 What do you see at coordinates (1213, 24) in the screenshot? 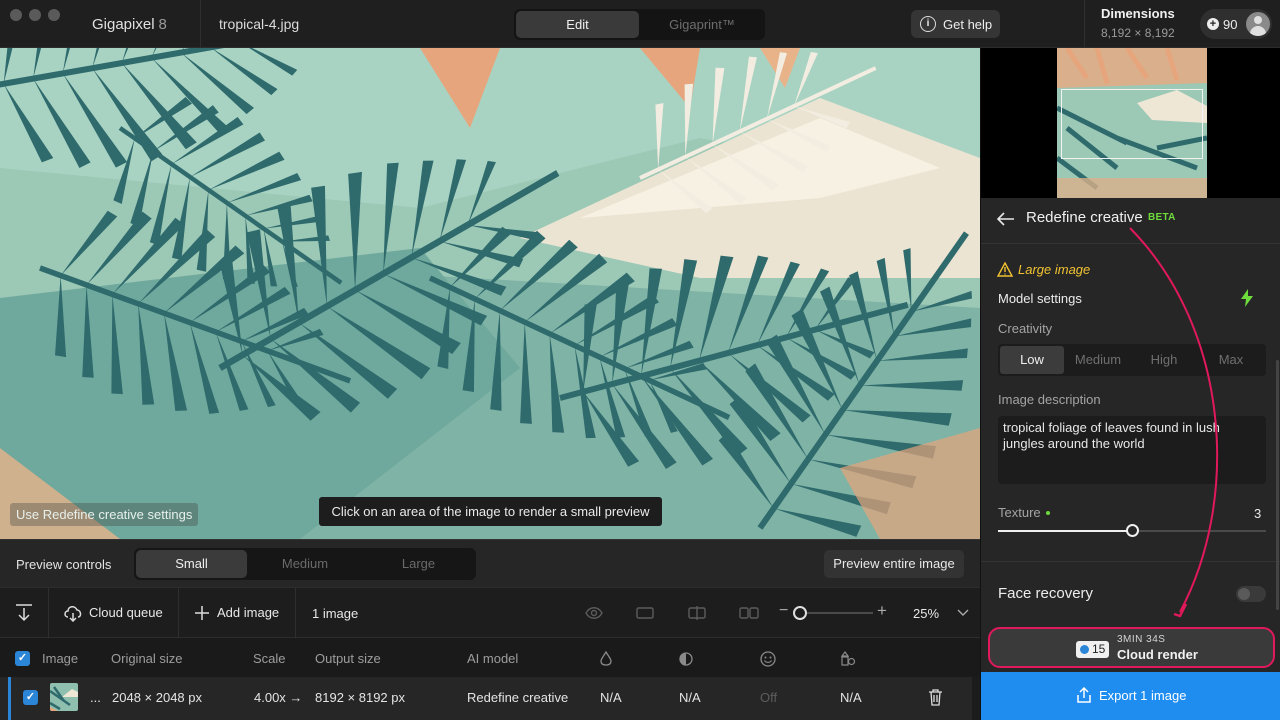
I see `plus-credit-icon: +` at bounding box center [1213, 24].